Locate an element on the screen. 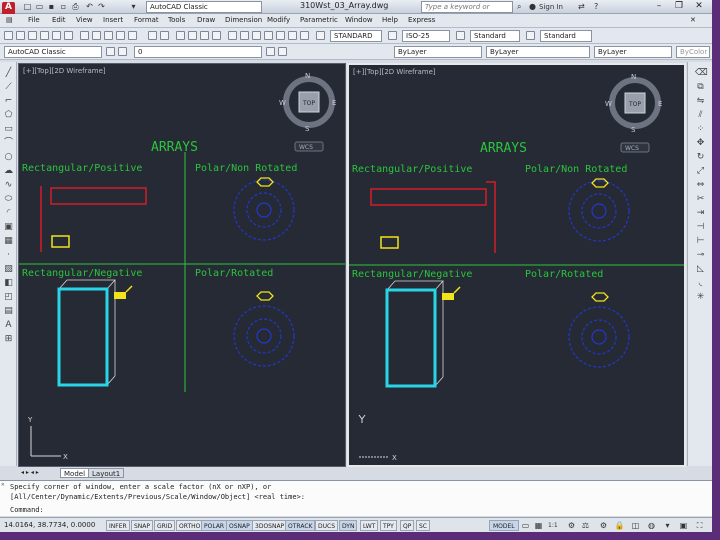  annotation-scale: 1:1 is located at coordinates (553, 525).